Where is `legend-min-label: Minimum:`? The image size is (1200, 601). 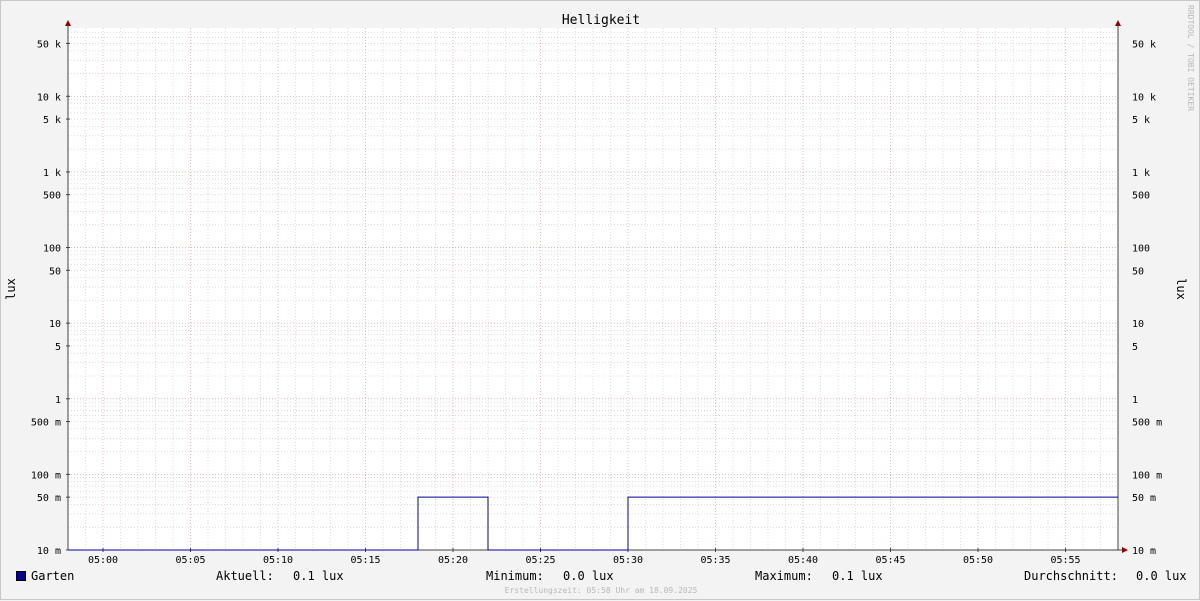 legend-min-label: Minimum: is located at coordinates (515, 576).